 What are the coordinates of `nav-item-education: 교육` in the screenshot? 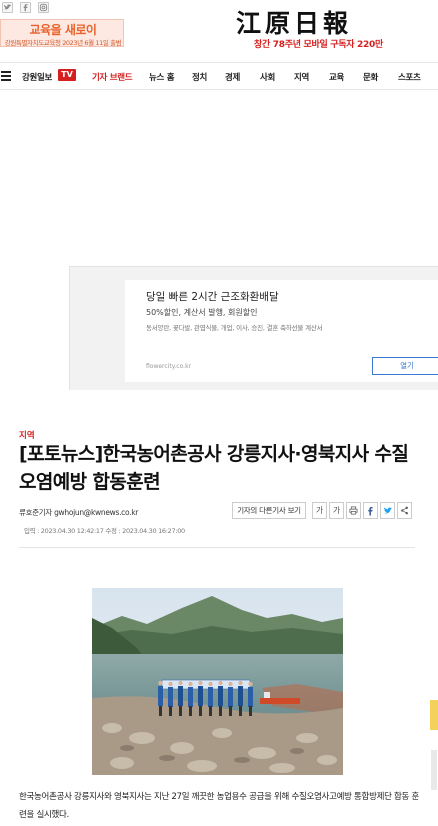 It's located at (336, 77).